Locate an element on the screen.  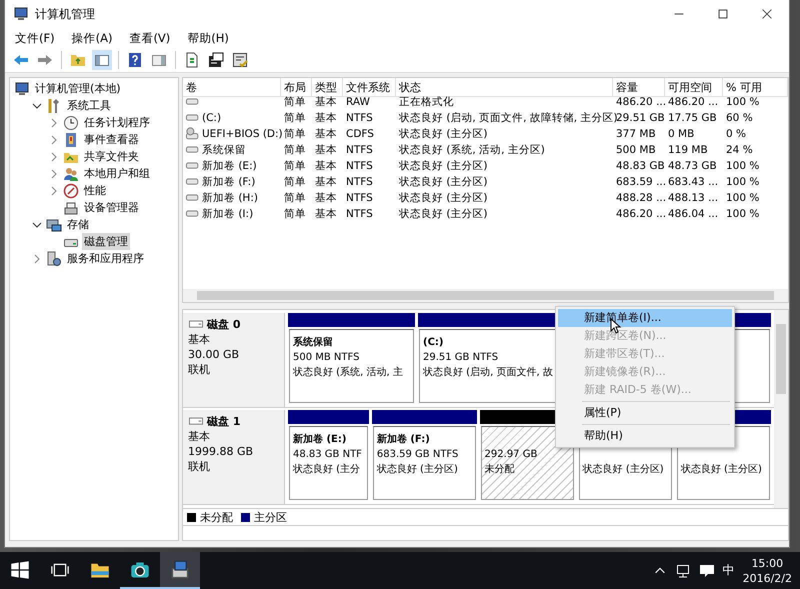
table-cell: 24 % is located at coordinates (739, 150).